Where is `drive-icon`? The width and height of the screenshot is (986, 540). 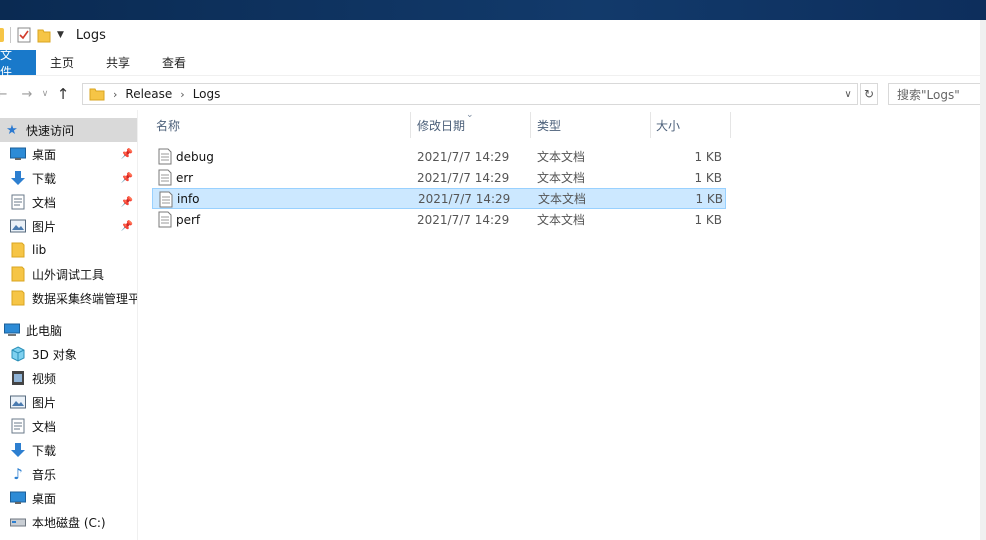
drive-icon is located at coordinates (18, 522).